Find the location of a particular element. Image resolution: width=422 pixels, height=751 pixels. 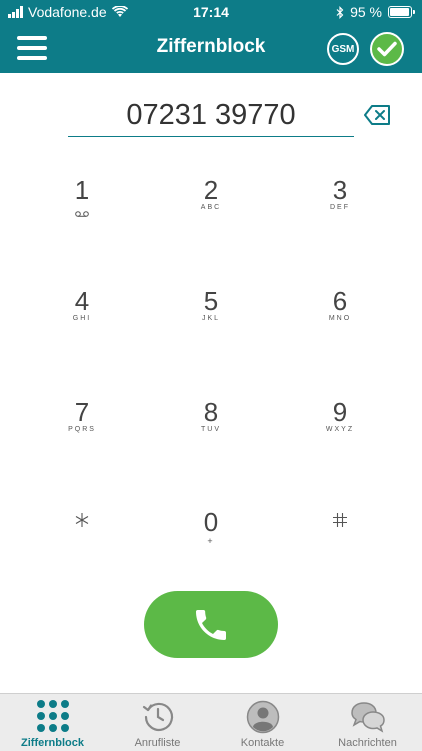

tab-label: Anrufliste is located at coordinates (157, 743).